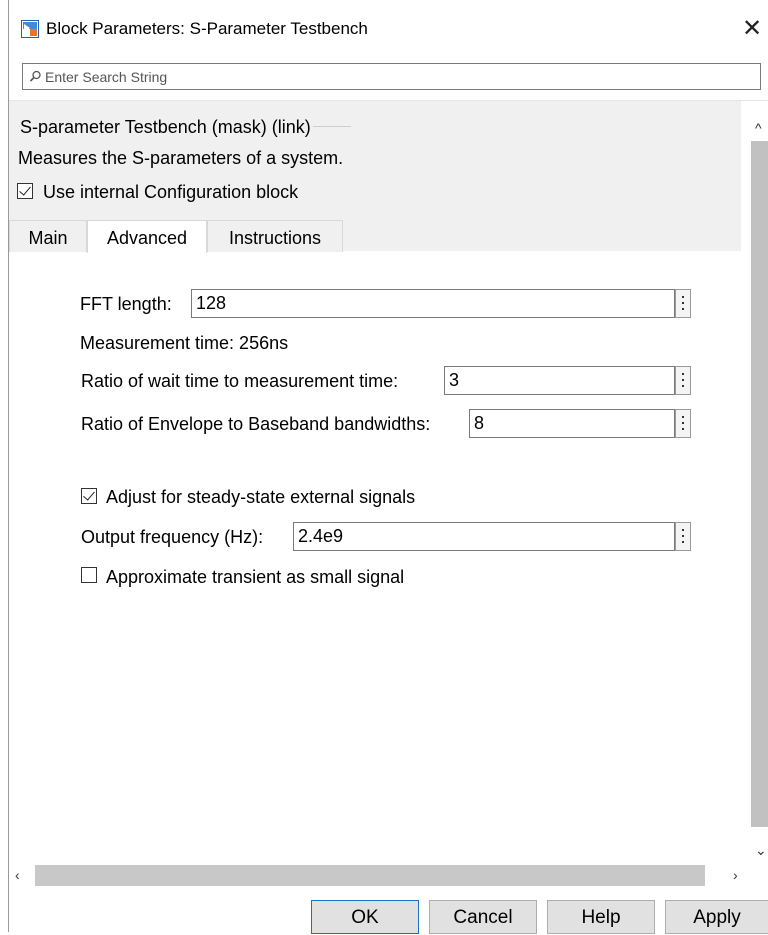  I want to click on vertical-scroll-thumb, so click(759, 484).